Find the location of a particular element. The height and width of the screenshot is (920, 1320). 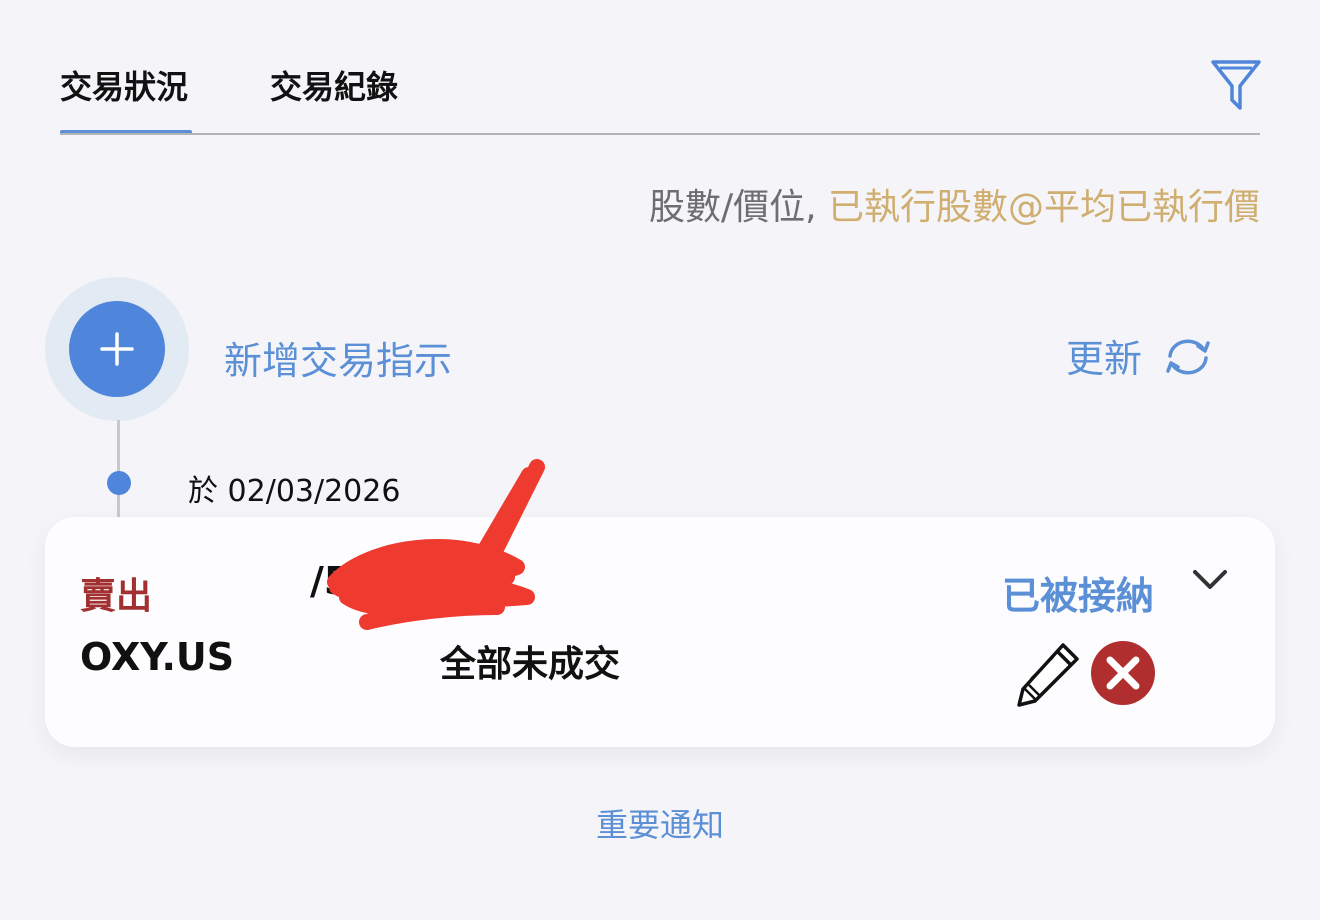

plus-icon is located at coordinates (117, 349).